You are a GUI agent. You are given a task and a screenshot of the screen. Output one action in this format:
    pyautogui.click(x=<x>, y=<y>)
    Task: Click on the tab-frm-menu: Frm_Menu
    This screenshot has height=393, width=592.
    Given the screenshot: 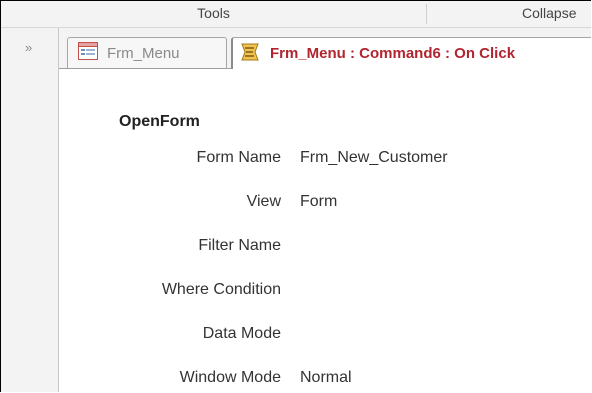 What is the action you would take?
    pyautogui.click(x=147, y=52)
    